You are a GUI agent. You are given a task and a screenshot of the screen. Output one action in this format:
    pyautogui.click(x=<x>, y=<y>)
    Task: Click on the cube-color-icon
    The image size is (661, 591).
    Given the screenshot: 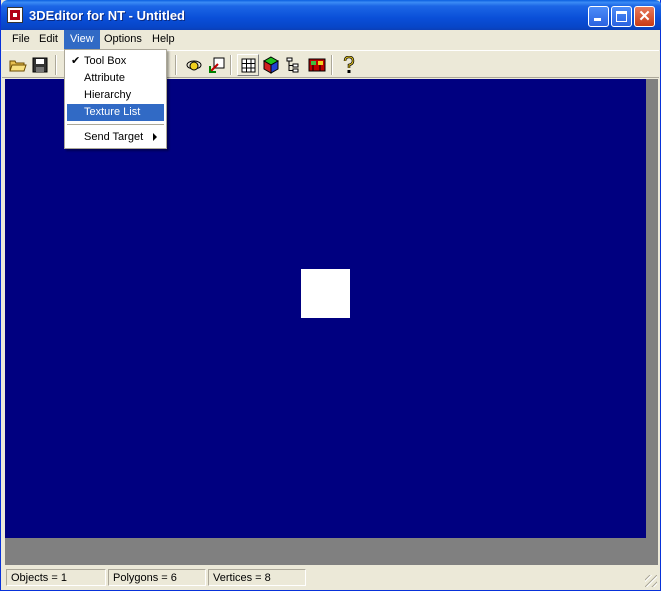 What is the action you would take?
    pyautogui.click(x=271, y=65)
    